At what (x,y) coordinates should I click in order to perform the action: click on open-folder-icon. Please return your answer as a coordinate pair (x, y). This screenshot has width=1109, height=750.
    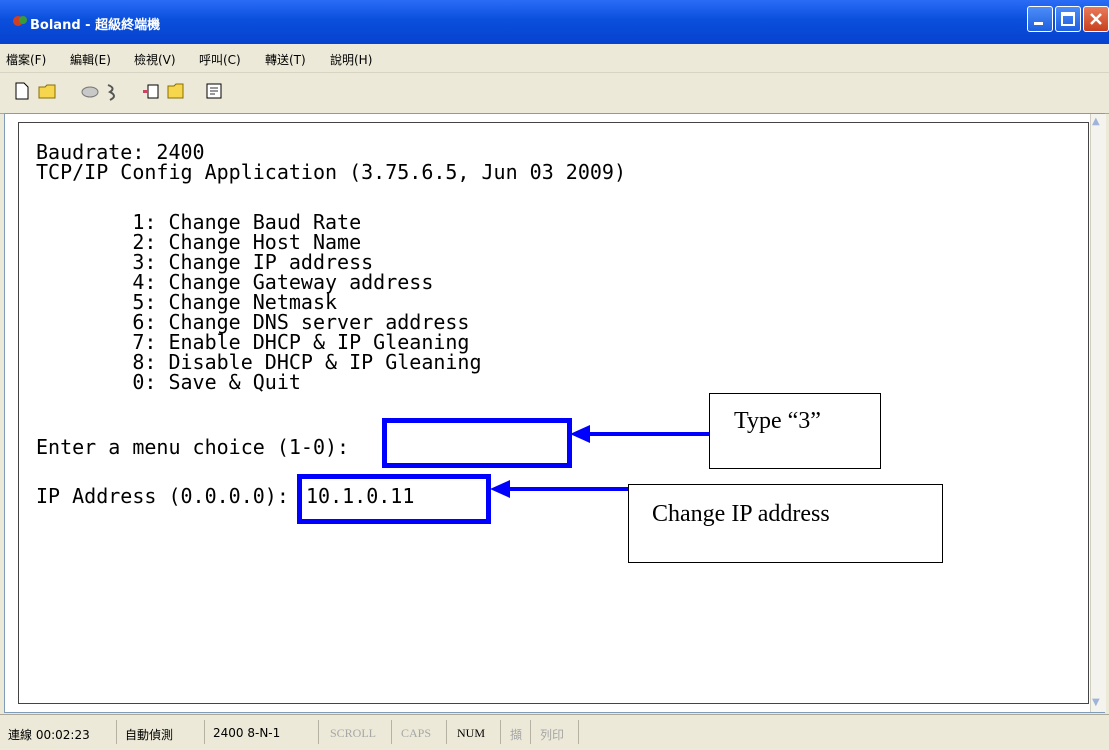
    Looking at the image, I should click on (48, 91).